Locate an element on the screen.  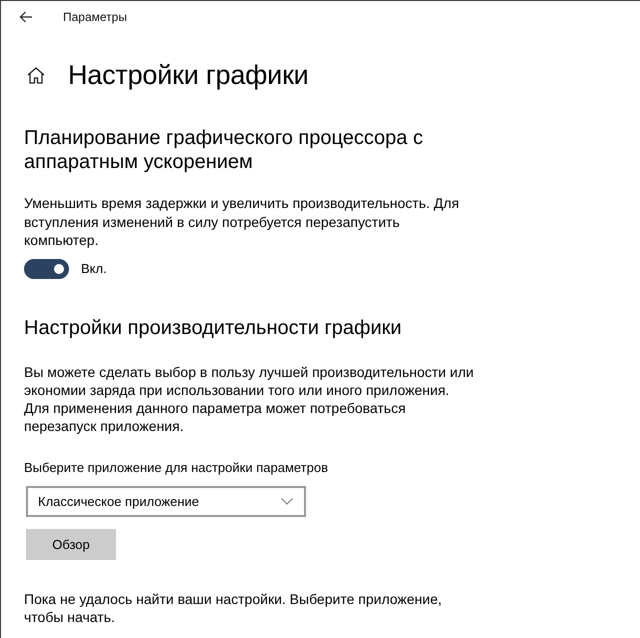
dropdown-label: Выберите приложение для настройки параметров is located at coordinates (176, 467).